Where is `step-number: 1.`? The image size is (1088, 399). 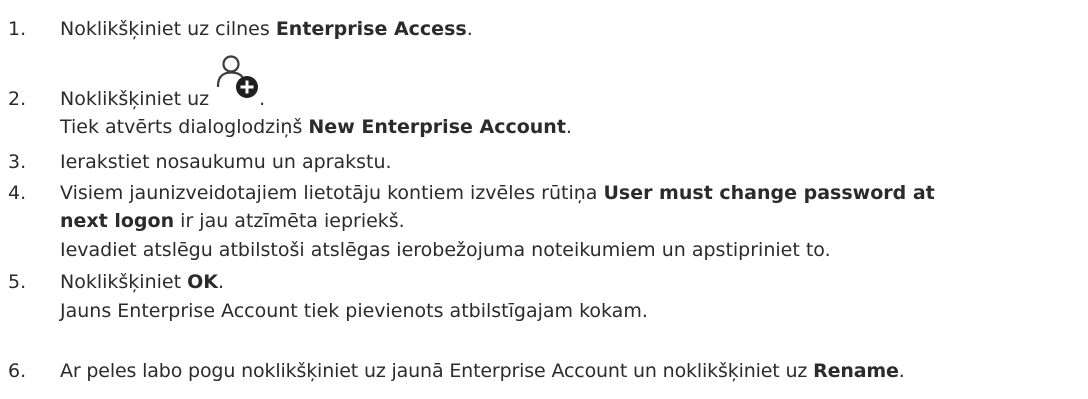 step-number: 1. is located at coordinates (17, 29).